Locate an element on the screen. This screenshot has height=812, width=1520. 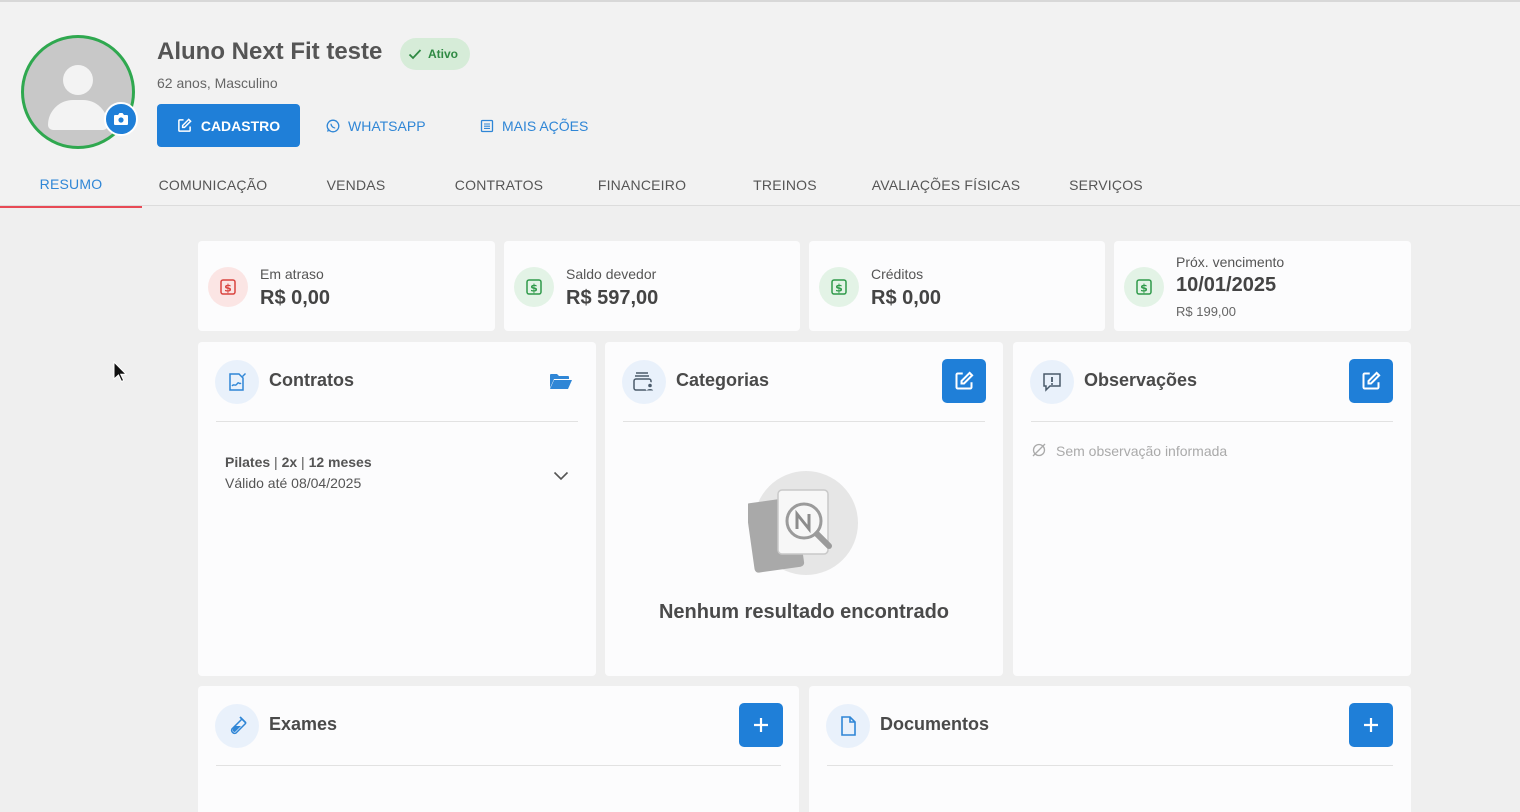
empty-search-illustration-icon is located at coordinates (802, 527).